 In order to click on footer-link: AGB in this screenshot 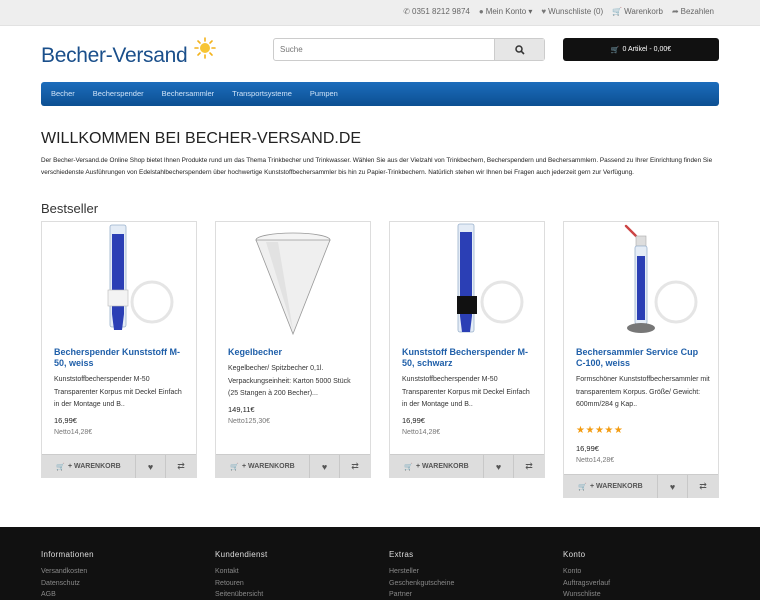, I will do `click(67, 594)`.